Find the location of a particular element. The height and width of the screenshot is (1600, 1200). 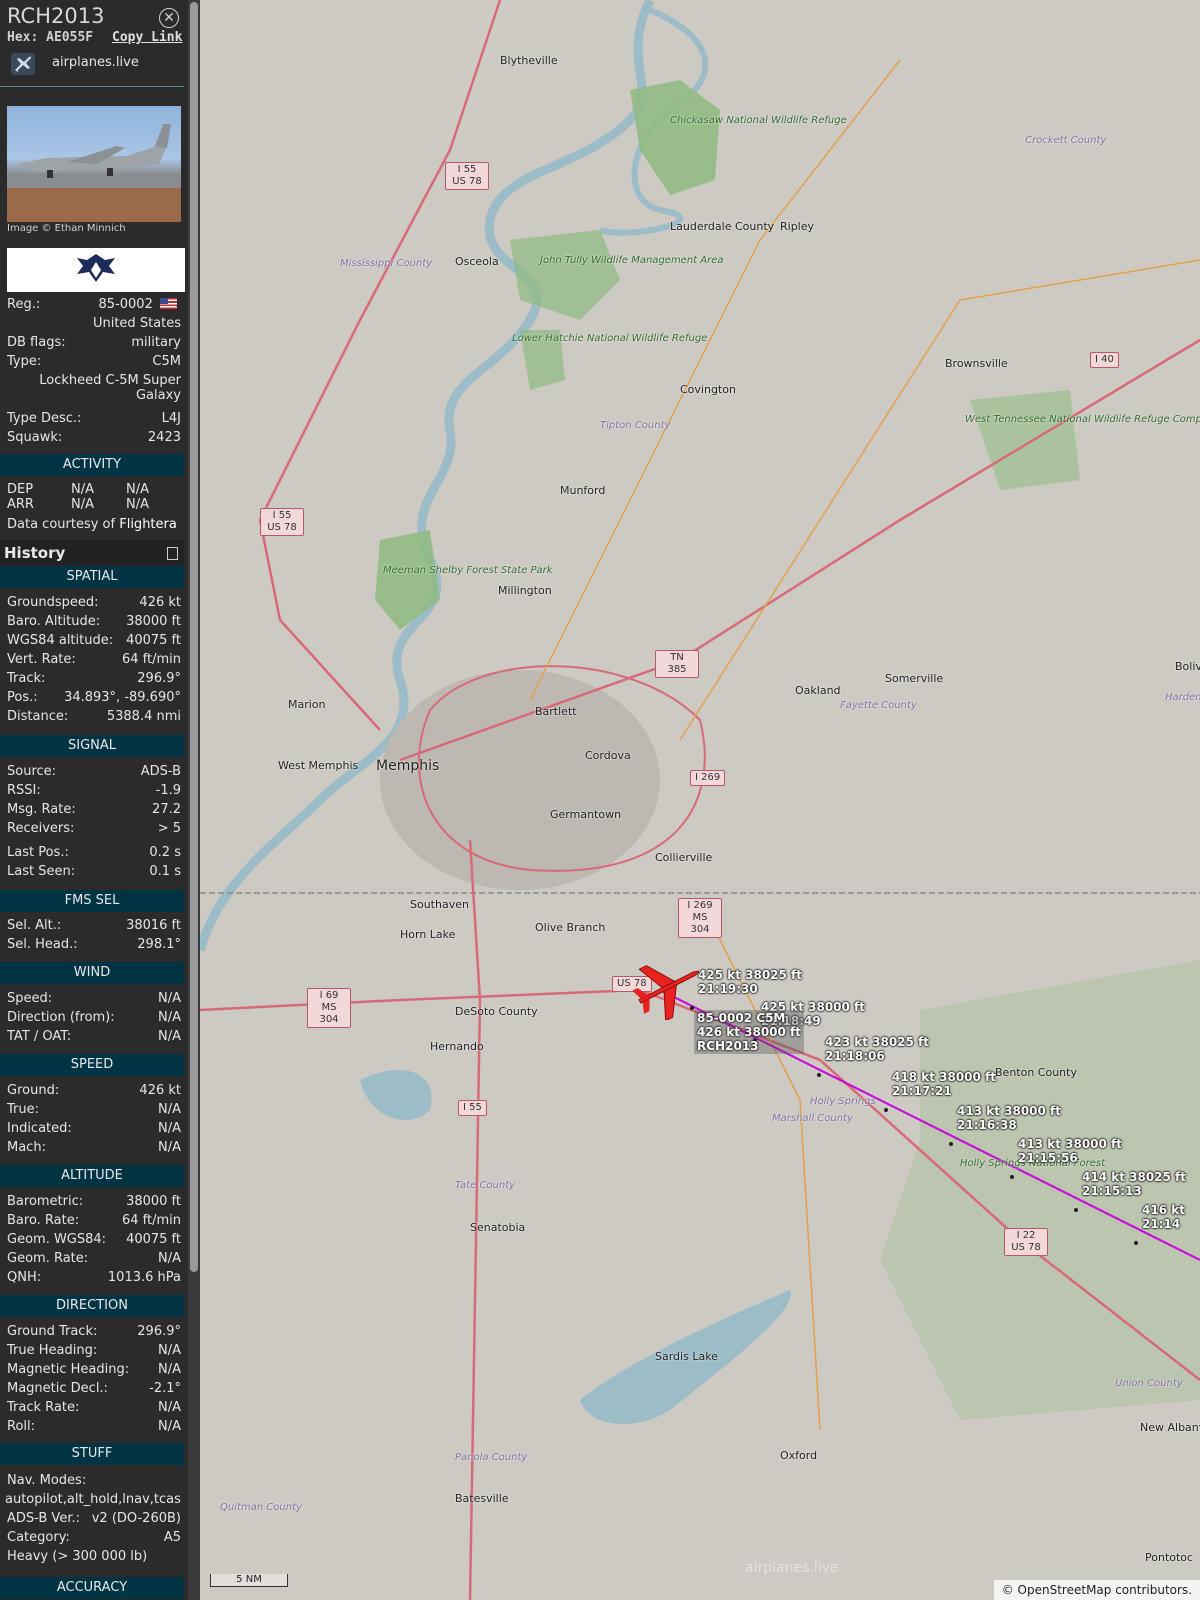

squawk-row: Squawk: 2423 is located at coordinates (94, 437).